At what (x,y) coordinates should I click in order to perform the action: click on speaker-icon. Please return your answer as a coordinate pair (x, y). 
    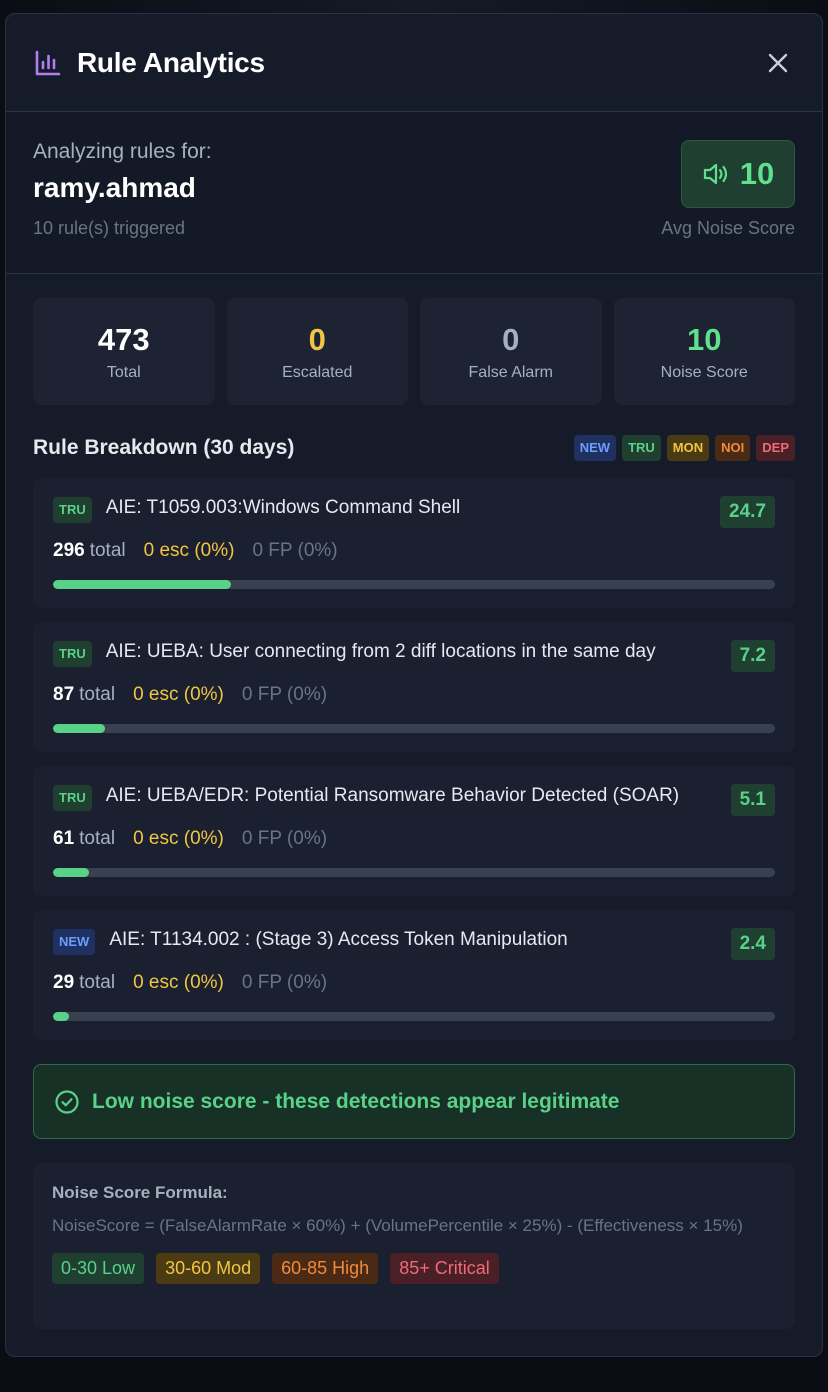
    Looking at the image, I should click on (715, 174).